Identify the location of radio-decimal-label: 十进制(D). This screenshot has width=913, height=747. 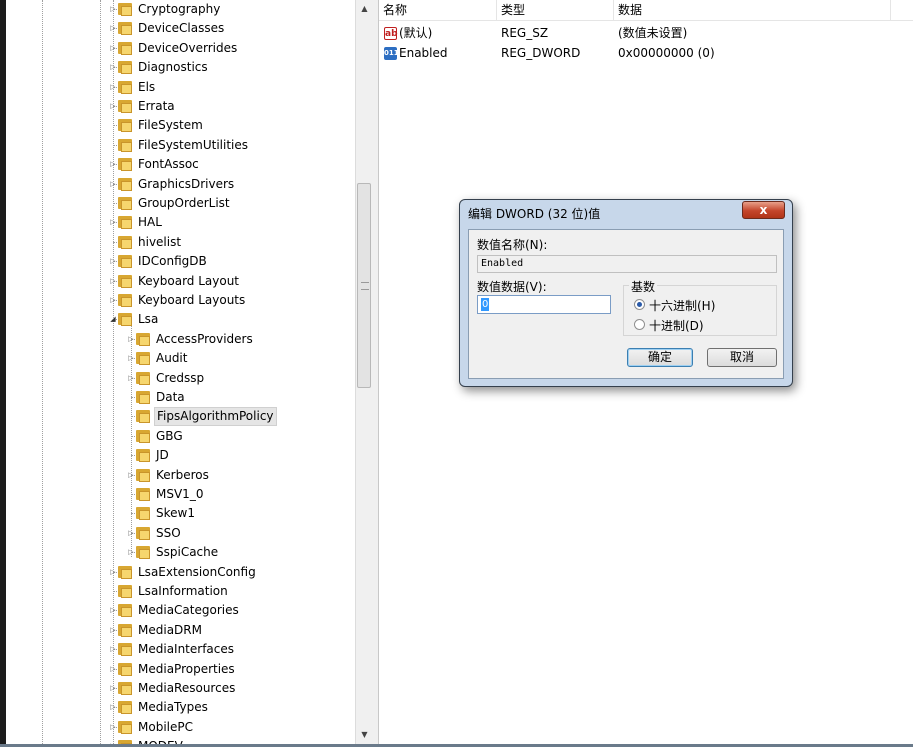
(676, 325).